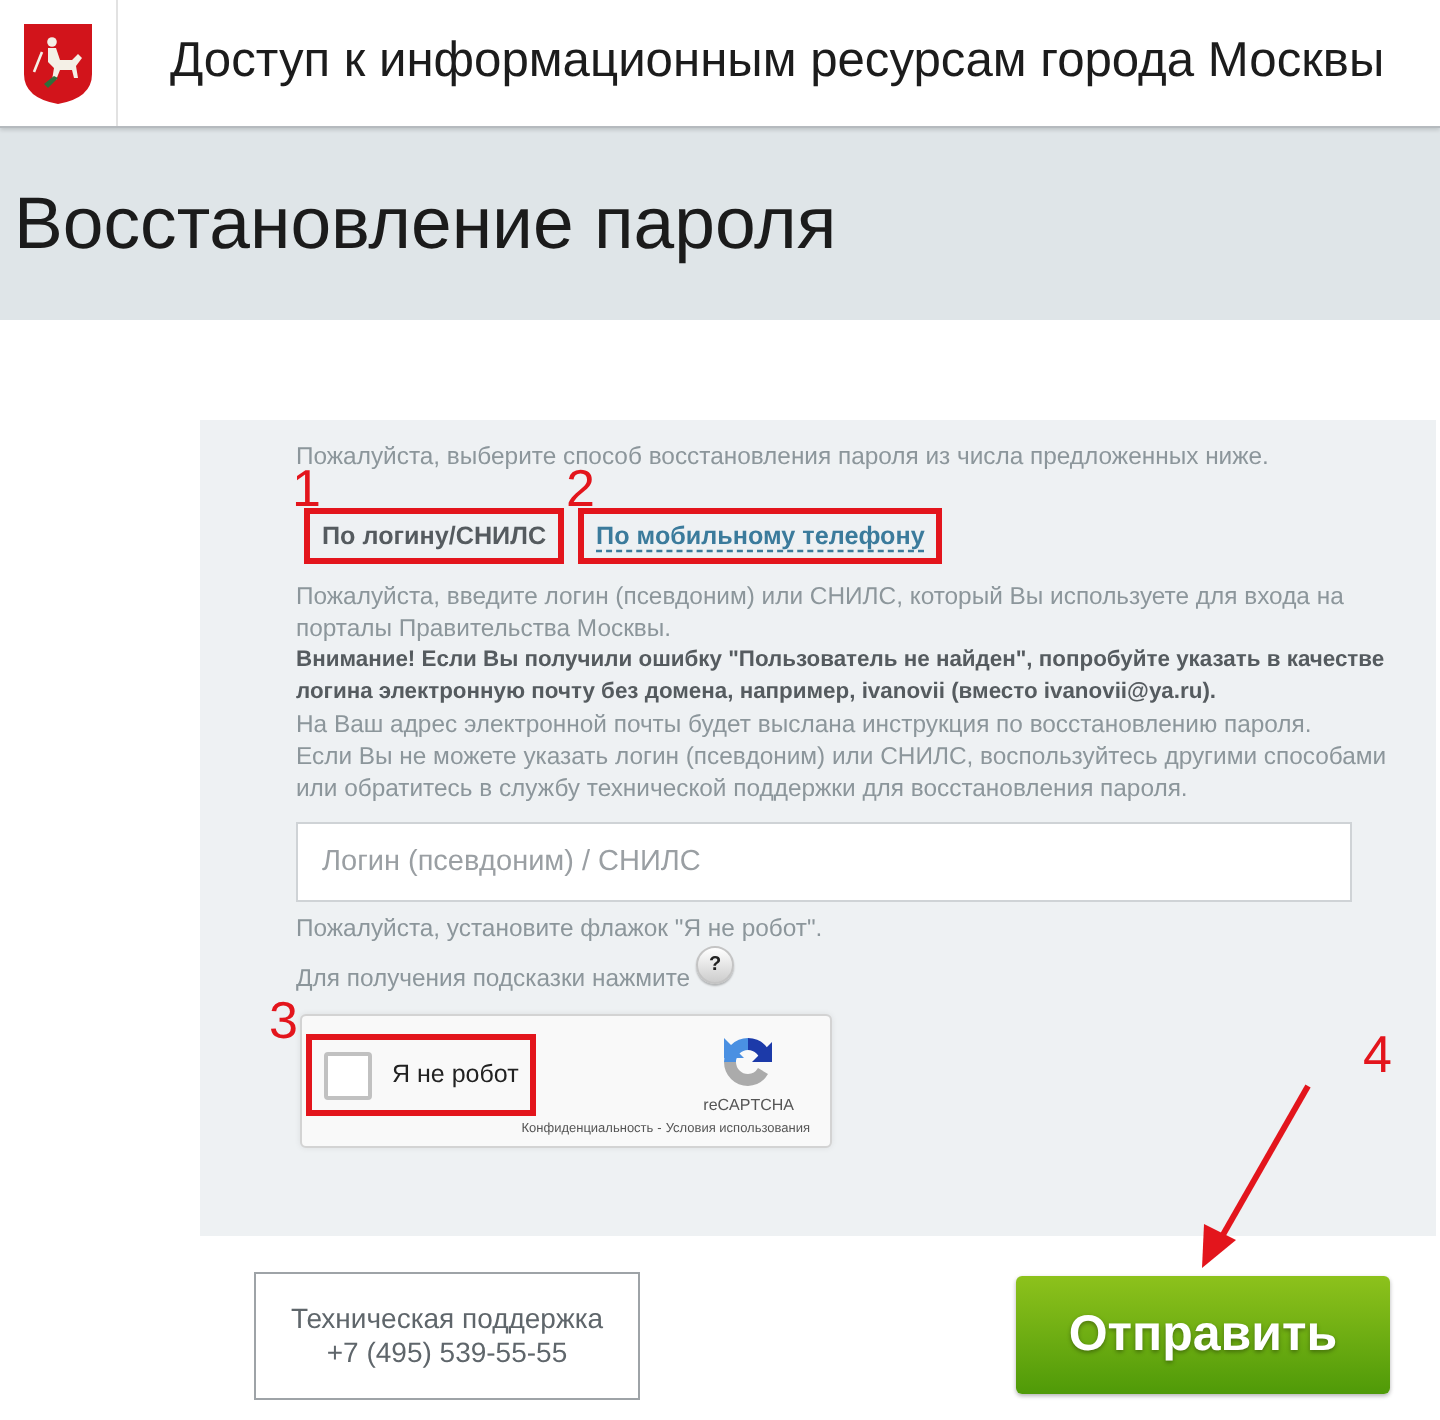 The image size is (1440, 1420). Describe the element at coordinates (306, 488) in the screenshot. I see `callout-number: 1` at that location.